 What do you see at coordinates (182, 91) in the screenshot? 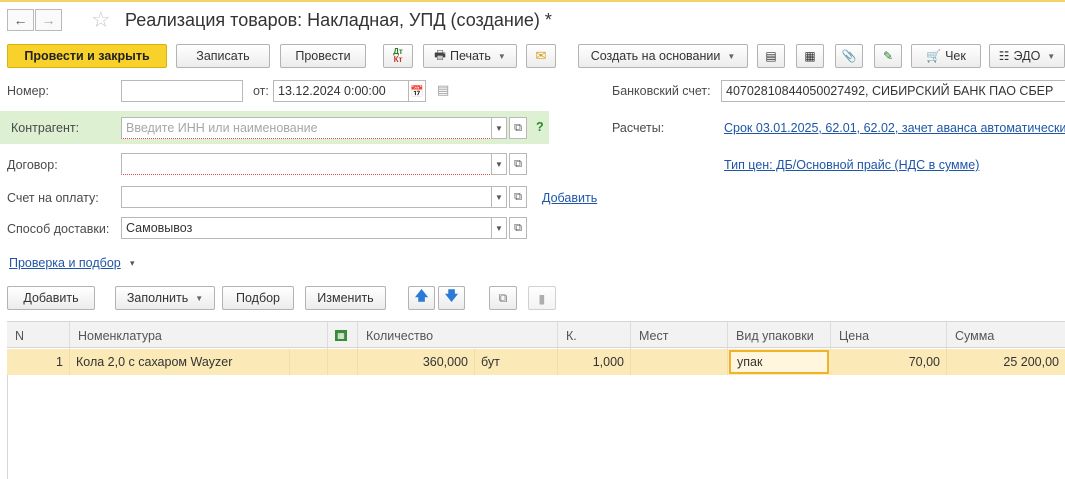
I see `number-input` at bounding box center [182, 91].